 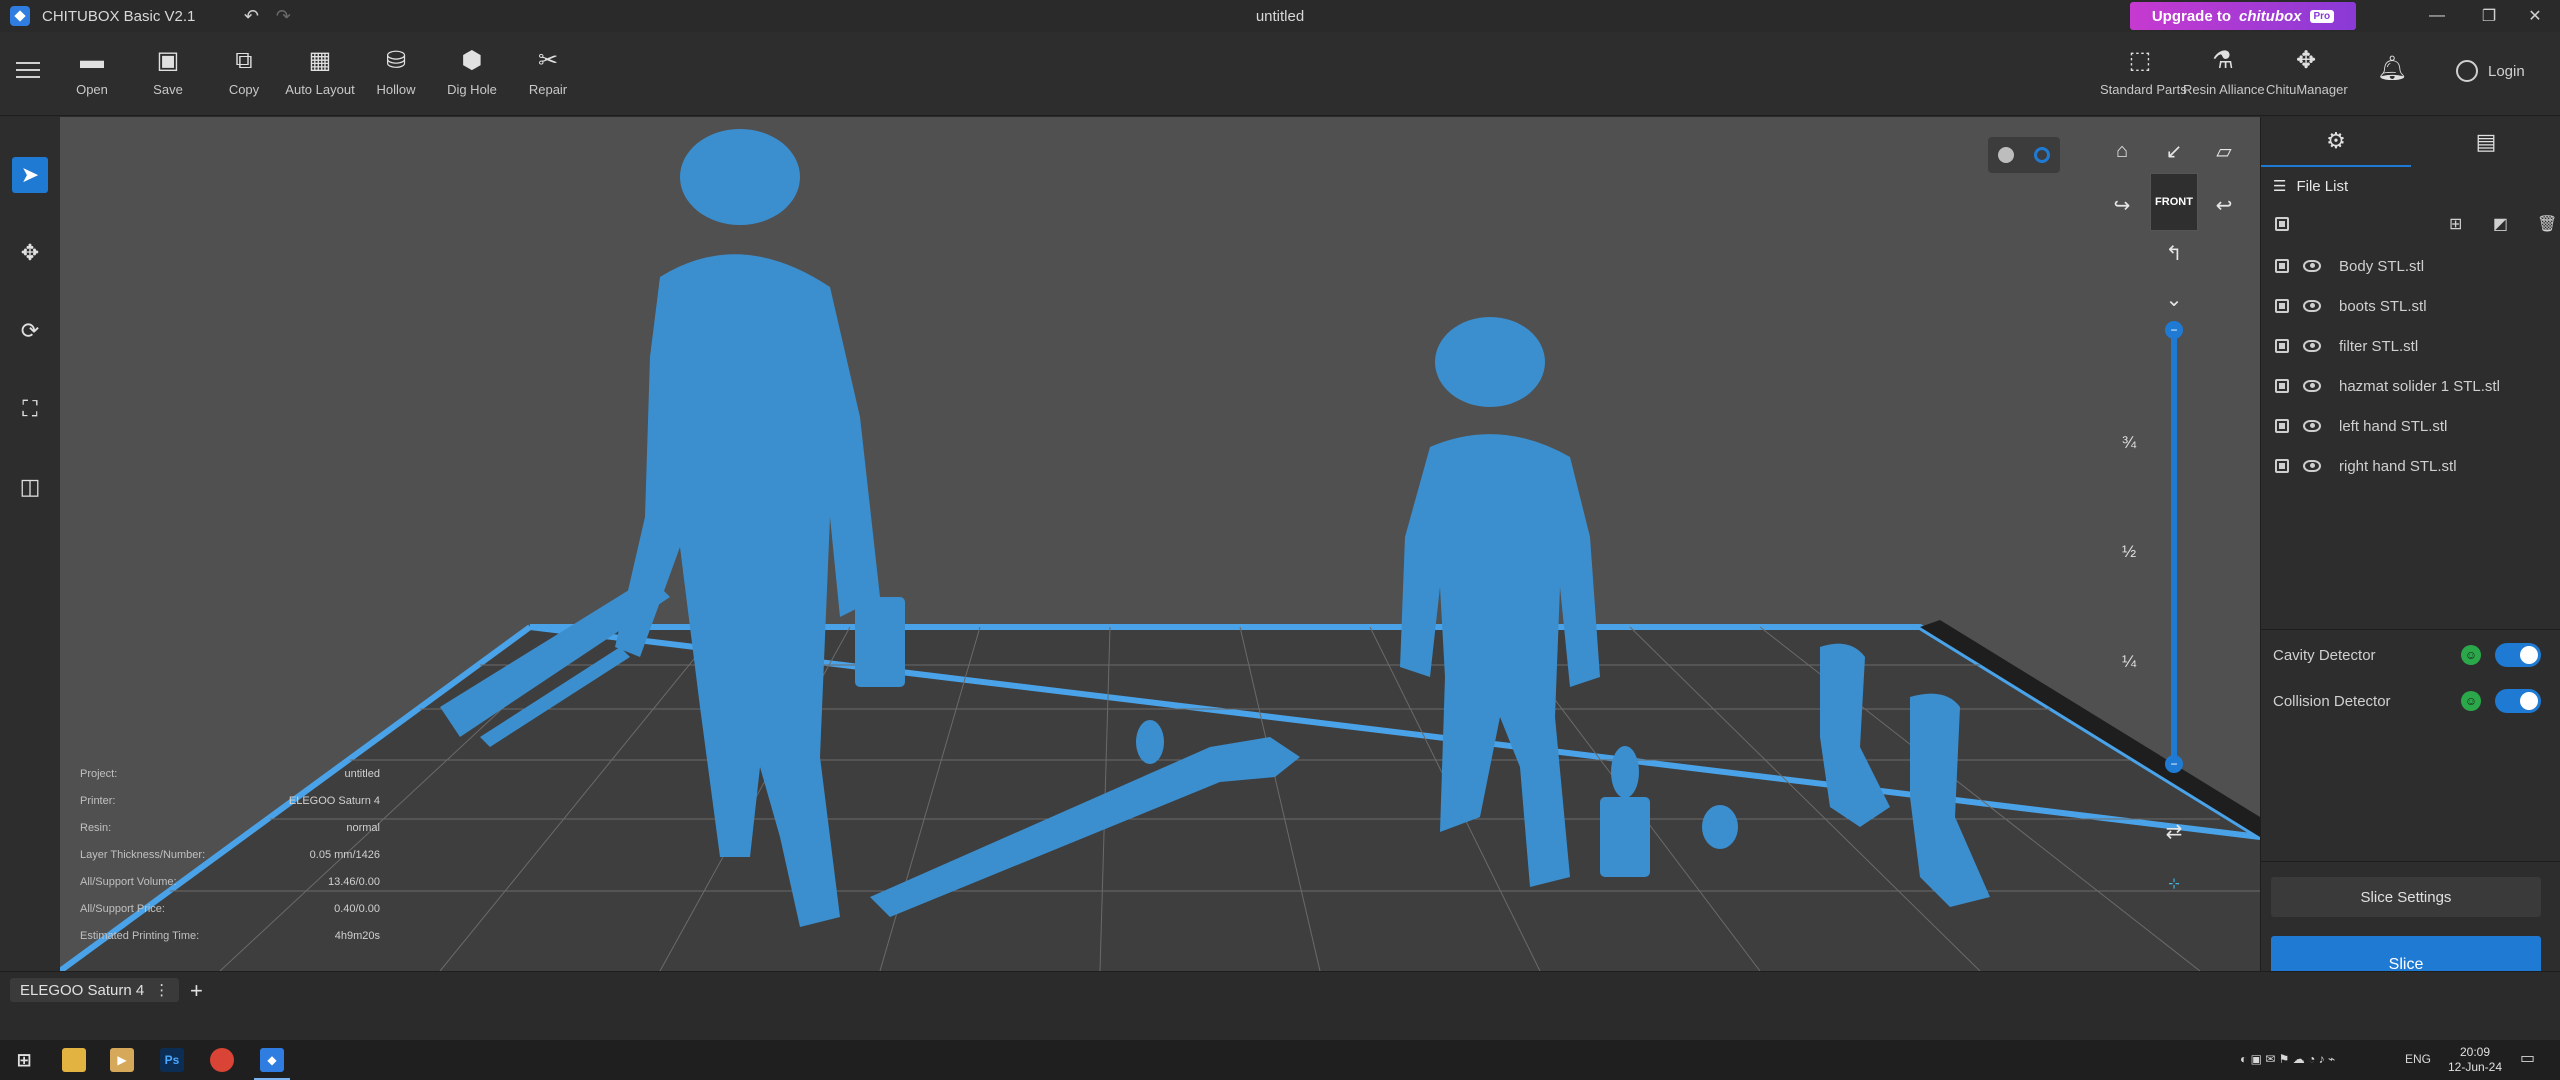 I want to click on slice-settings-button: Slice Settings, so click(x=2406, y=897).